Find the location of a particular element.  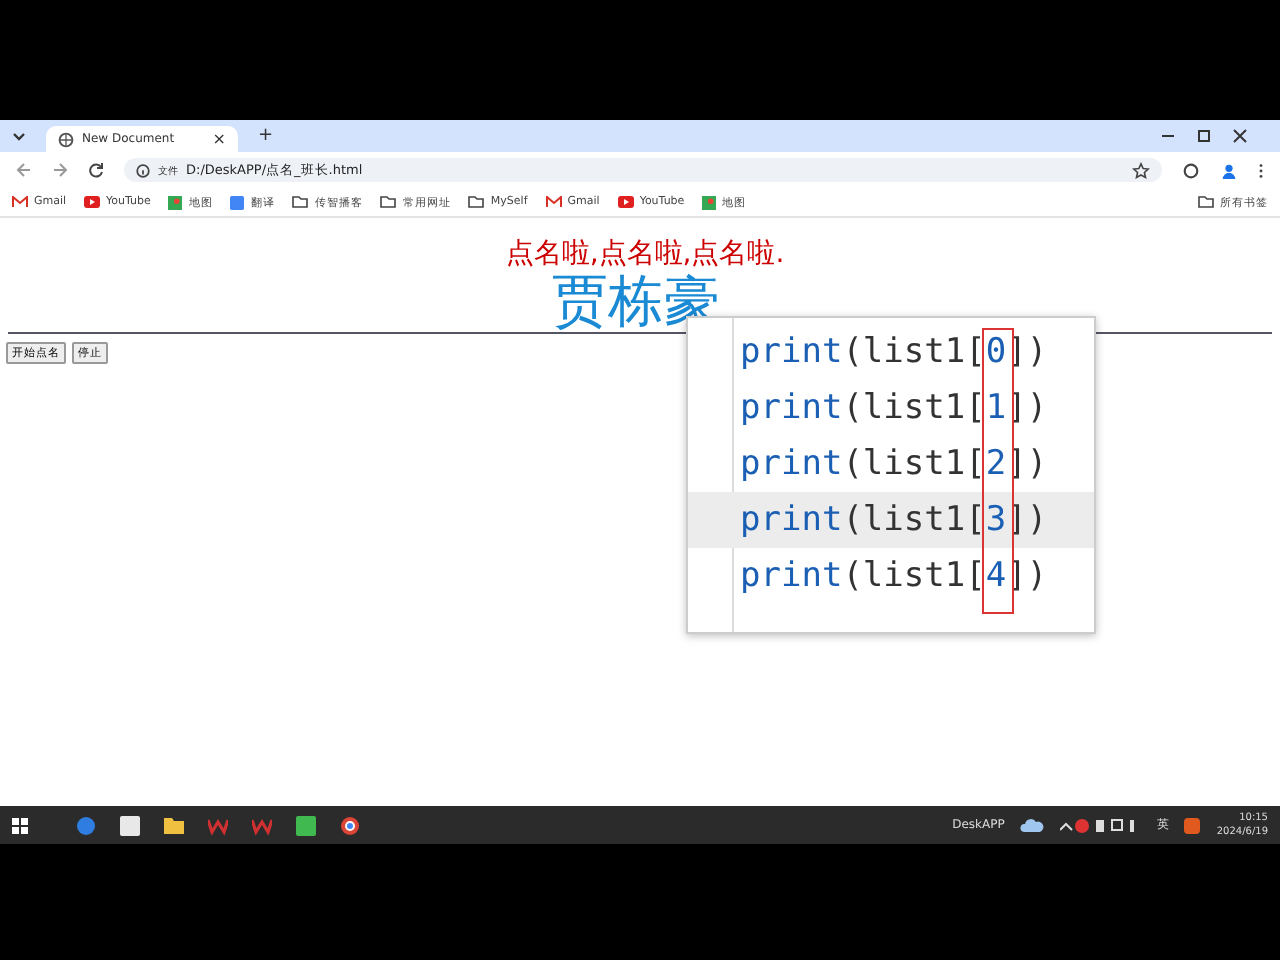

code-line: print(list1[4]) is located at coordinates (894, 577).